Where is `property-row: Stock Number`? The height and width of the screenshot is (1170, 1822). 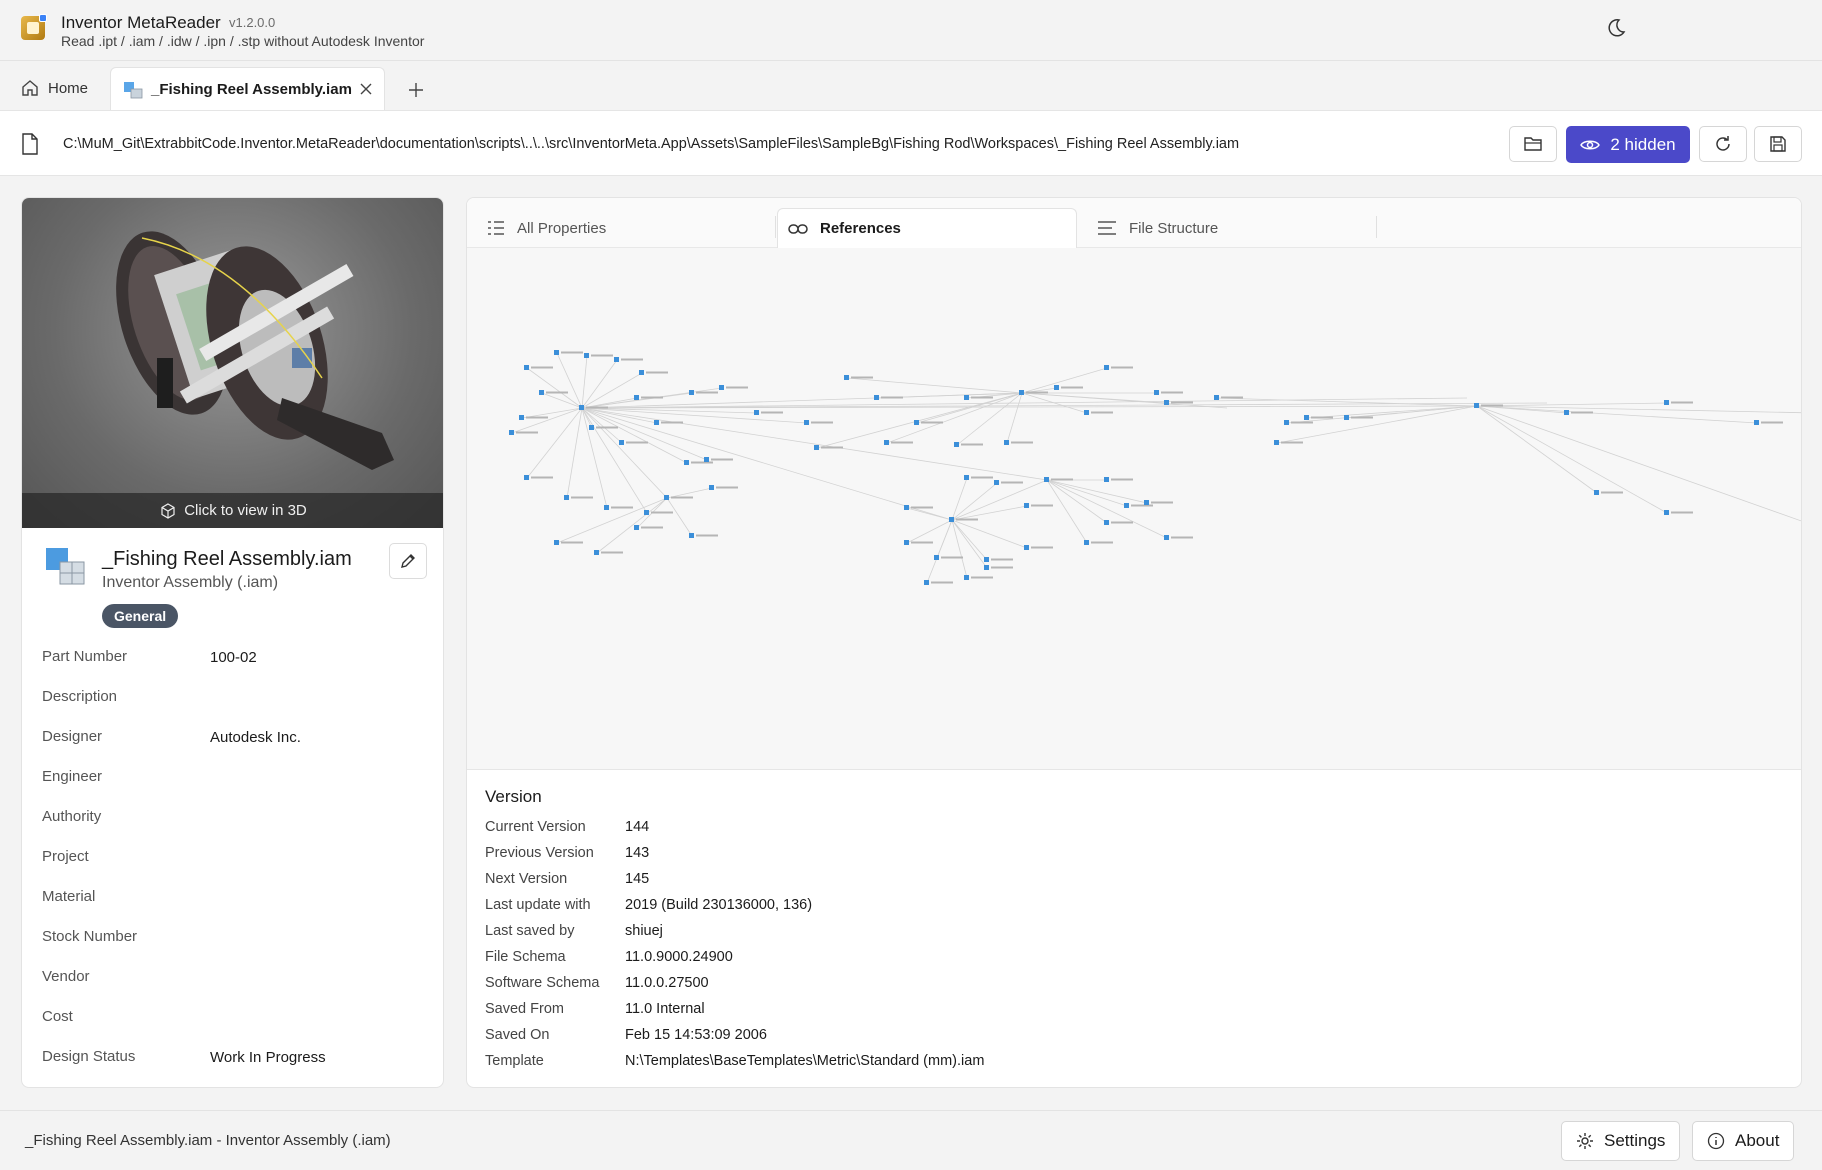
property-row: Stock Number is located at coordinates (237, 942).